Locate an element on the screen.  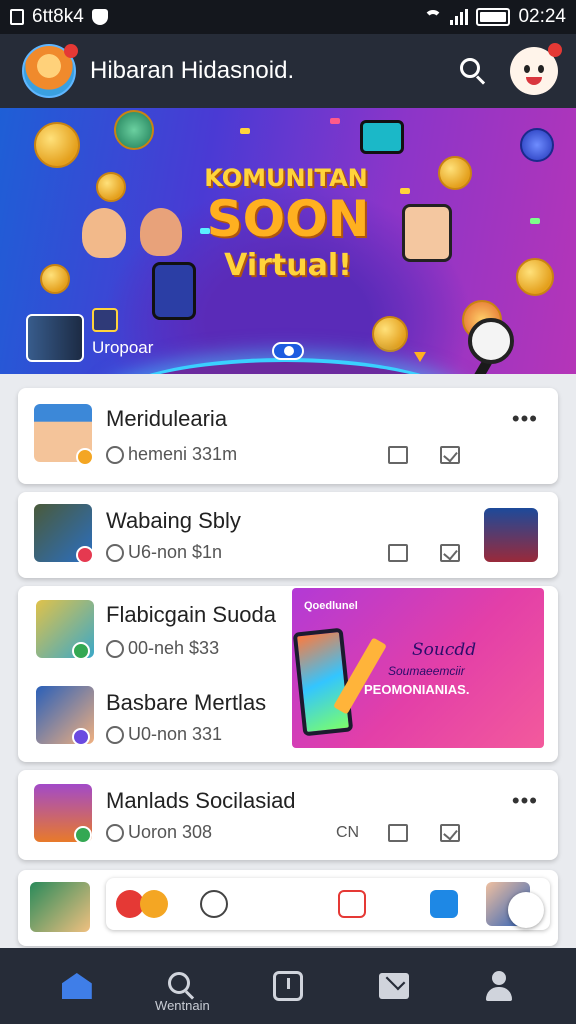
post-title: Flabicgain Suoda is located at coordinates (191, 614).